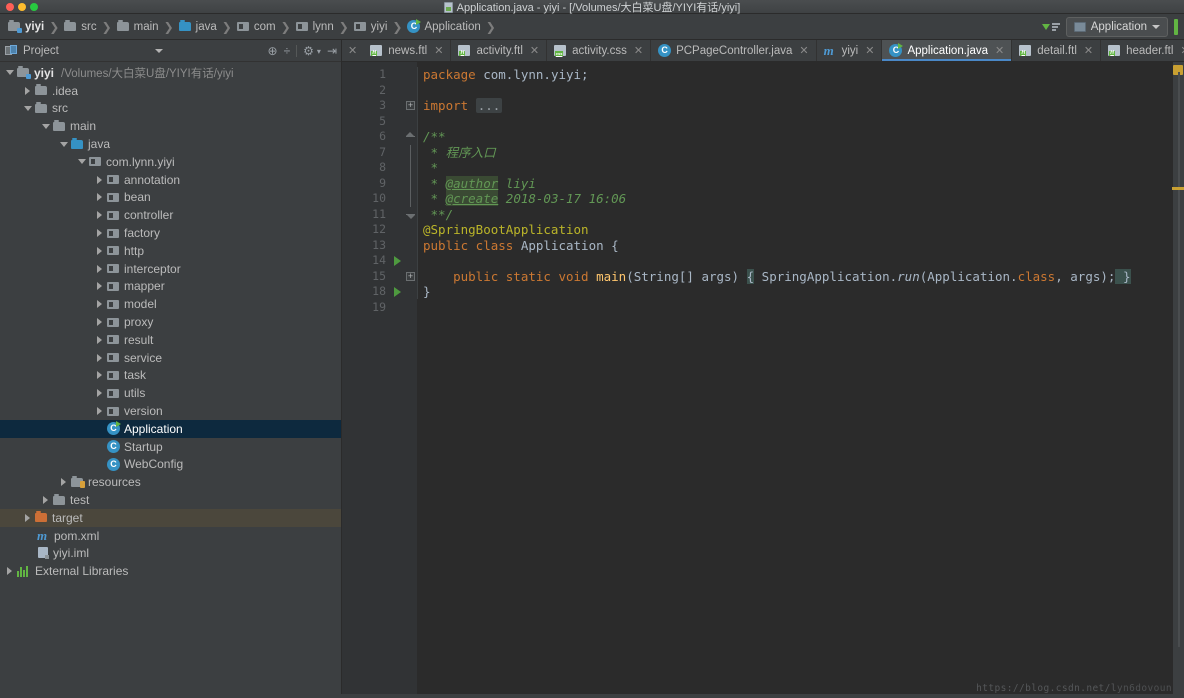  What do you see at coordinates (256, 27) in the screenshot?
I see `breadcrumb-item-com: com` at bounding box center [256, 27].